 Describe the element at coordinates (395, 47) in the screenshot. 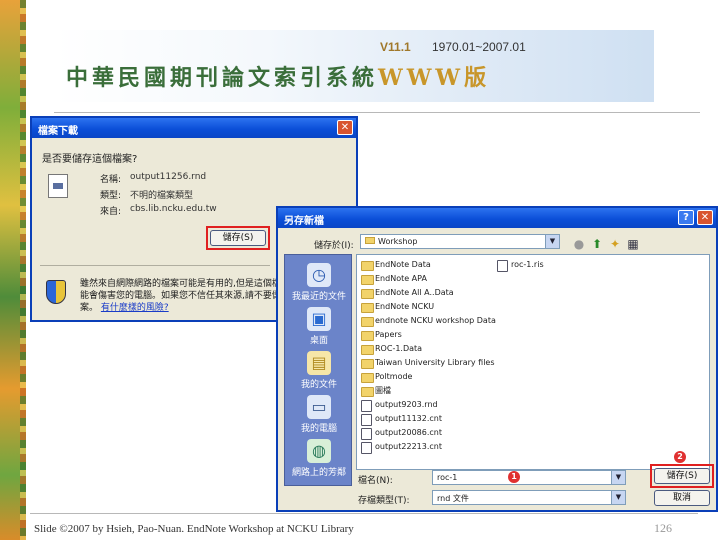

I see `version-label: V11.1` at that location.